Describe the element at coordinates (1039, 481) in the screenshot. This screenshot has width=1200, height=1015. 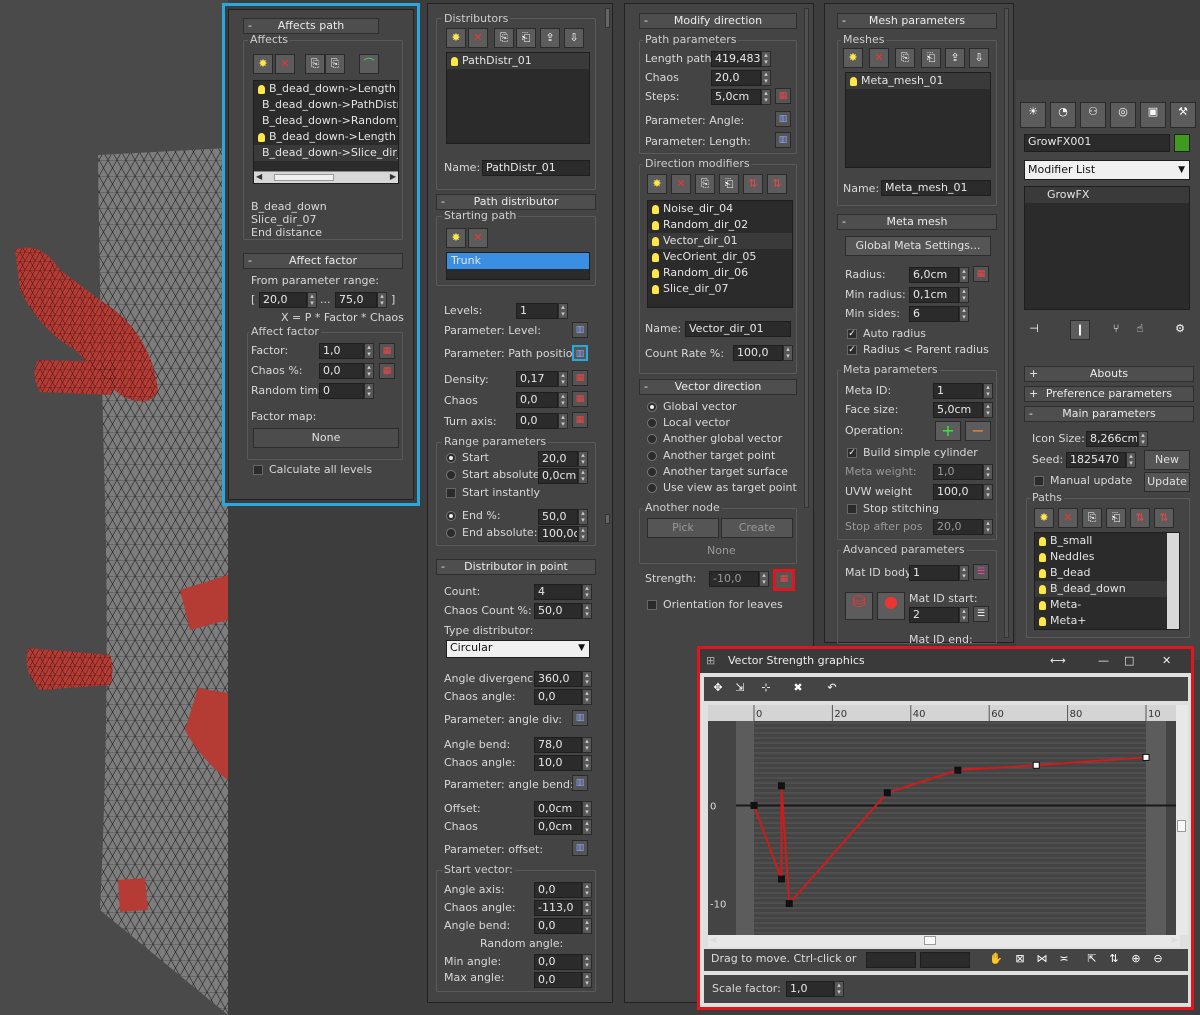
I see `manual-update-checkbox` at that location.